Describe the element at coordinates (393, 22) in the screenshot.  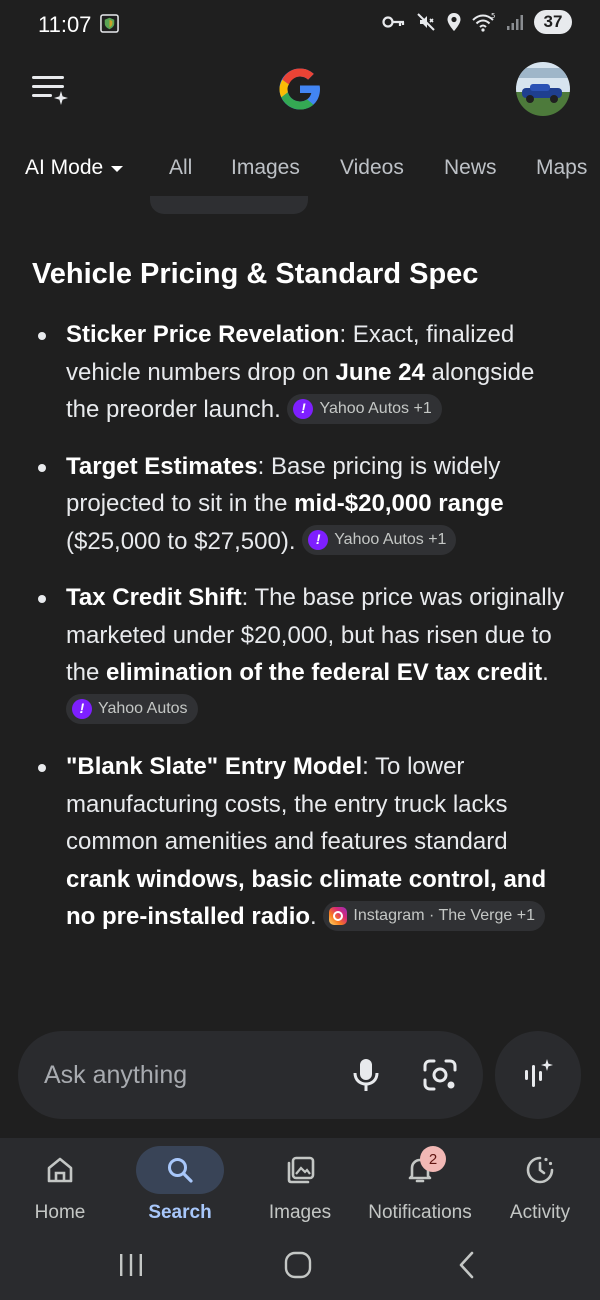
I see `key-icon` at that location.